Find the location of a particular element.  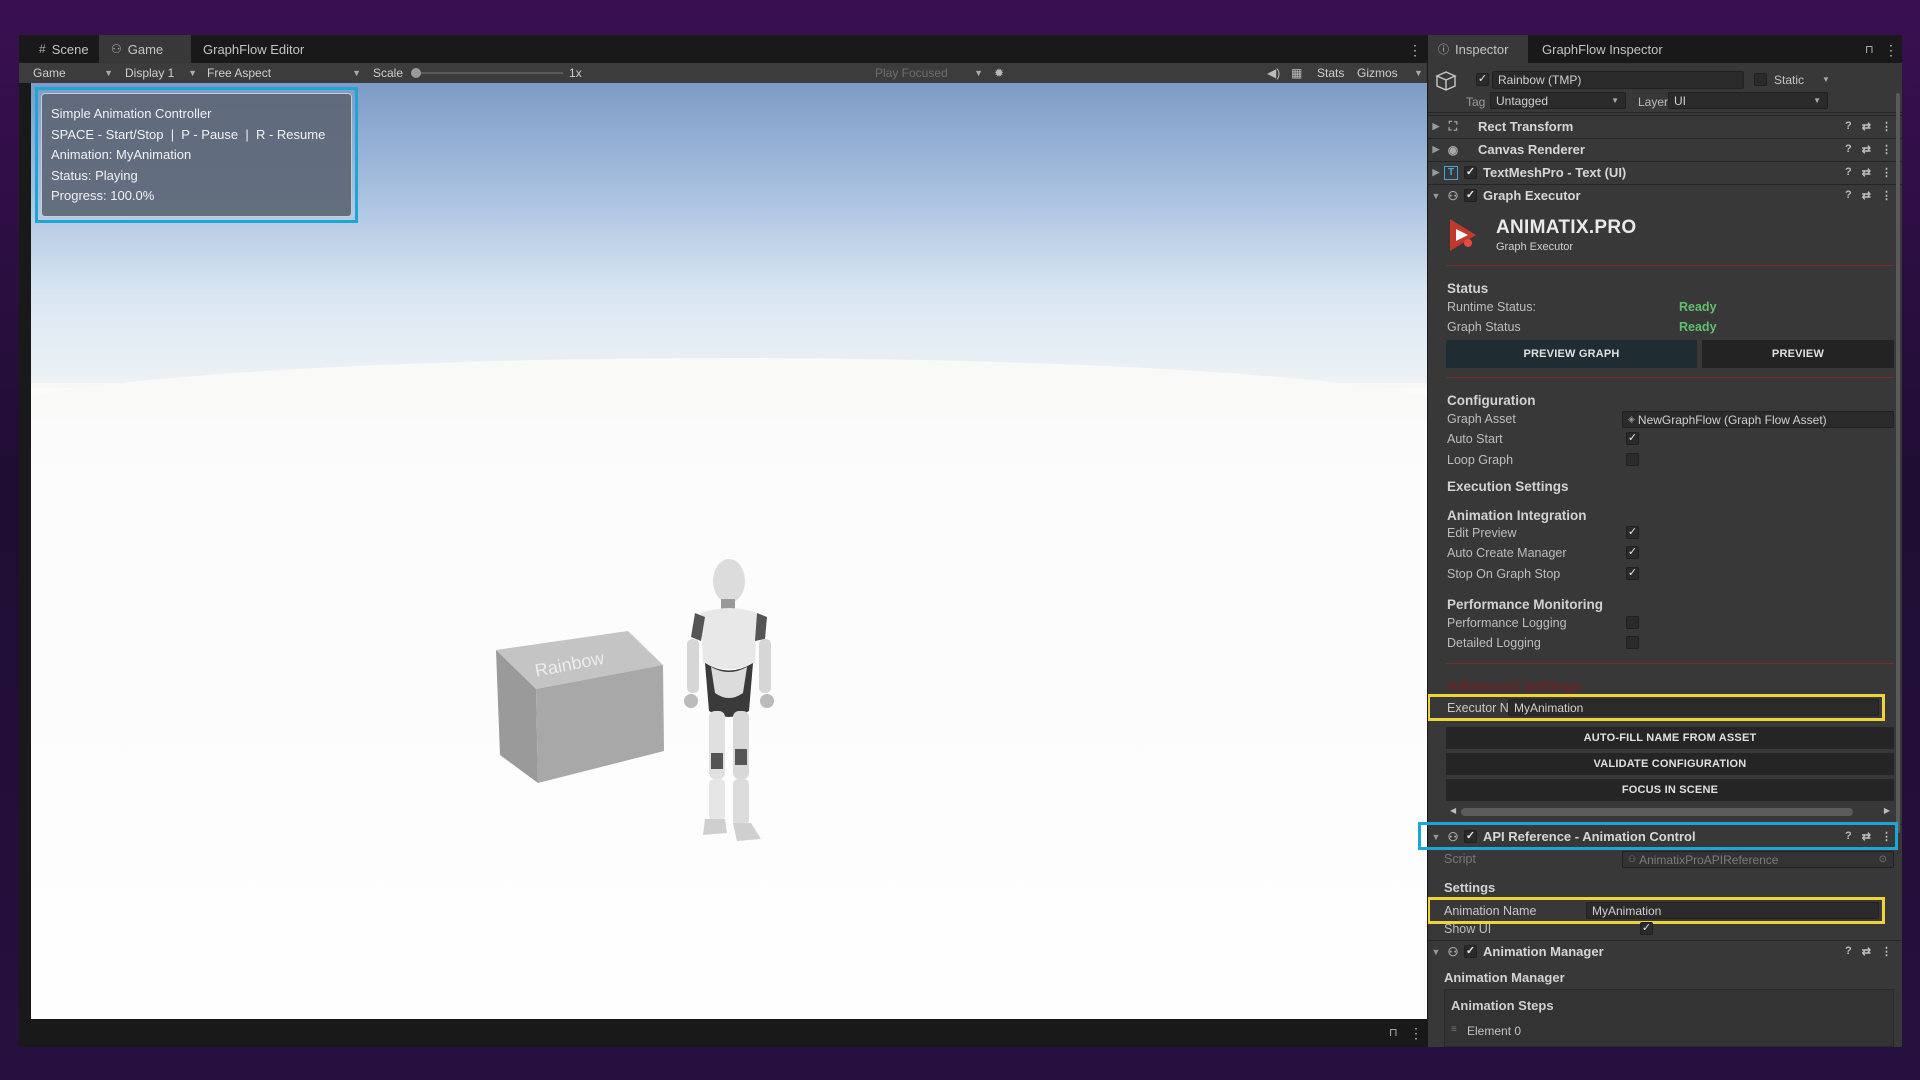

graph-asset-field: ◈ NewGraphFlow (Graph Flow Asset) is located at coordinates (1758, 419).